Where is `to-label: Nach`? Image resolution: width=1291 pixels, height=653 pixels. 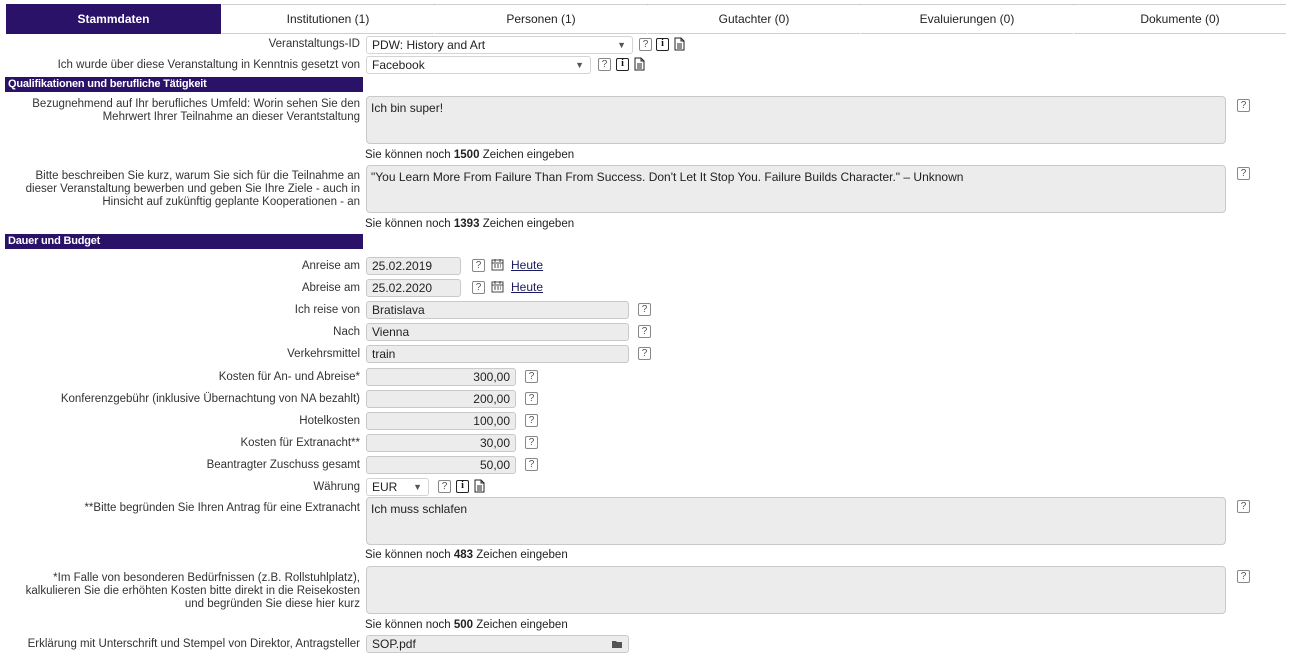
to-label: Nach is located at coordinates (346, 332).